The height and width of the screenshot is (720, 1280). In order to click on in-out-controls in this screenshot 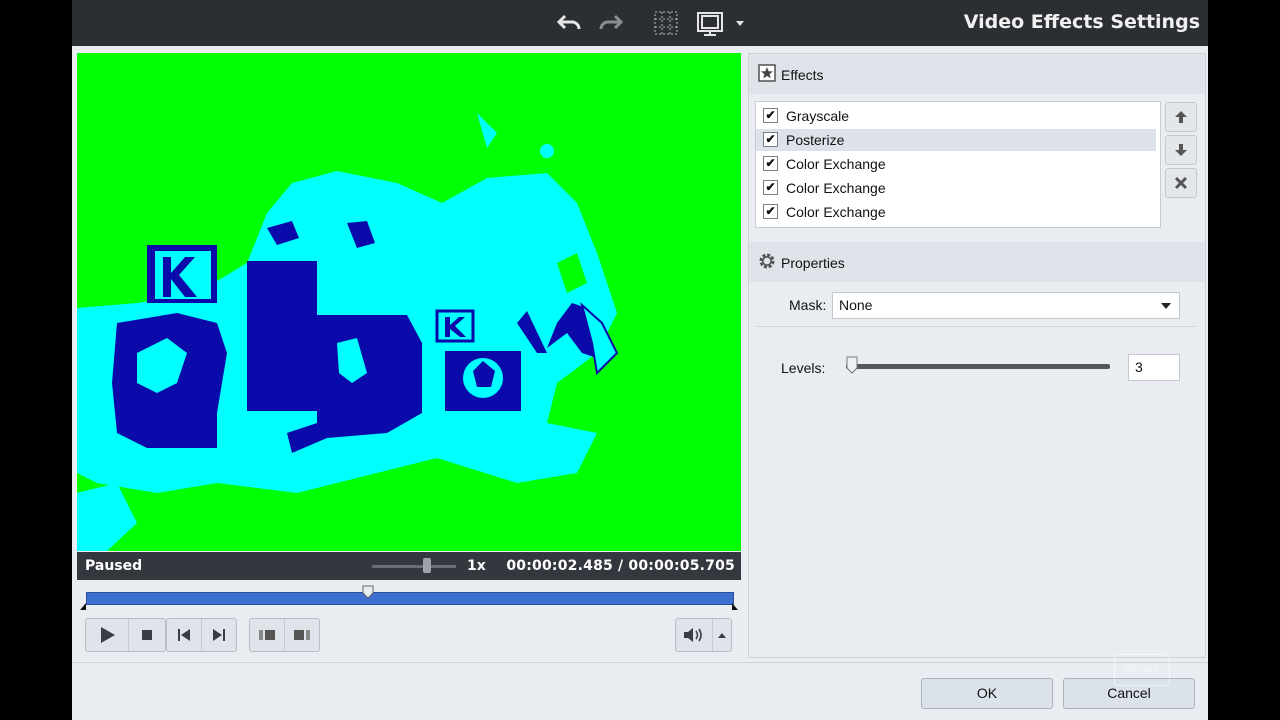, I will do `click(284, 635)`.